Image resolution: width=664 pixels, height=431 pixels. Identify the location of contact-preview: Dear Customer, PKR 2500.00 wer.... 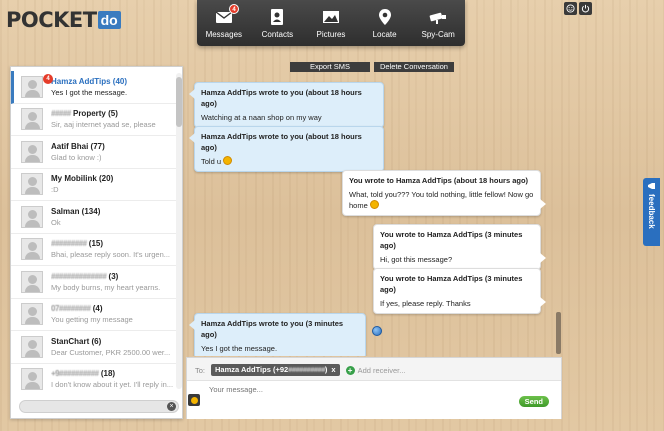
(111, 352).